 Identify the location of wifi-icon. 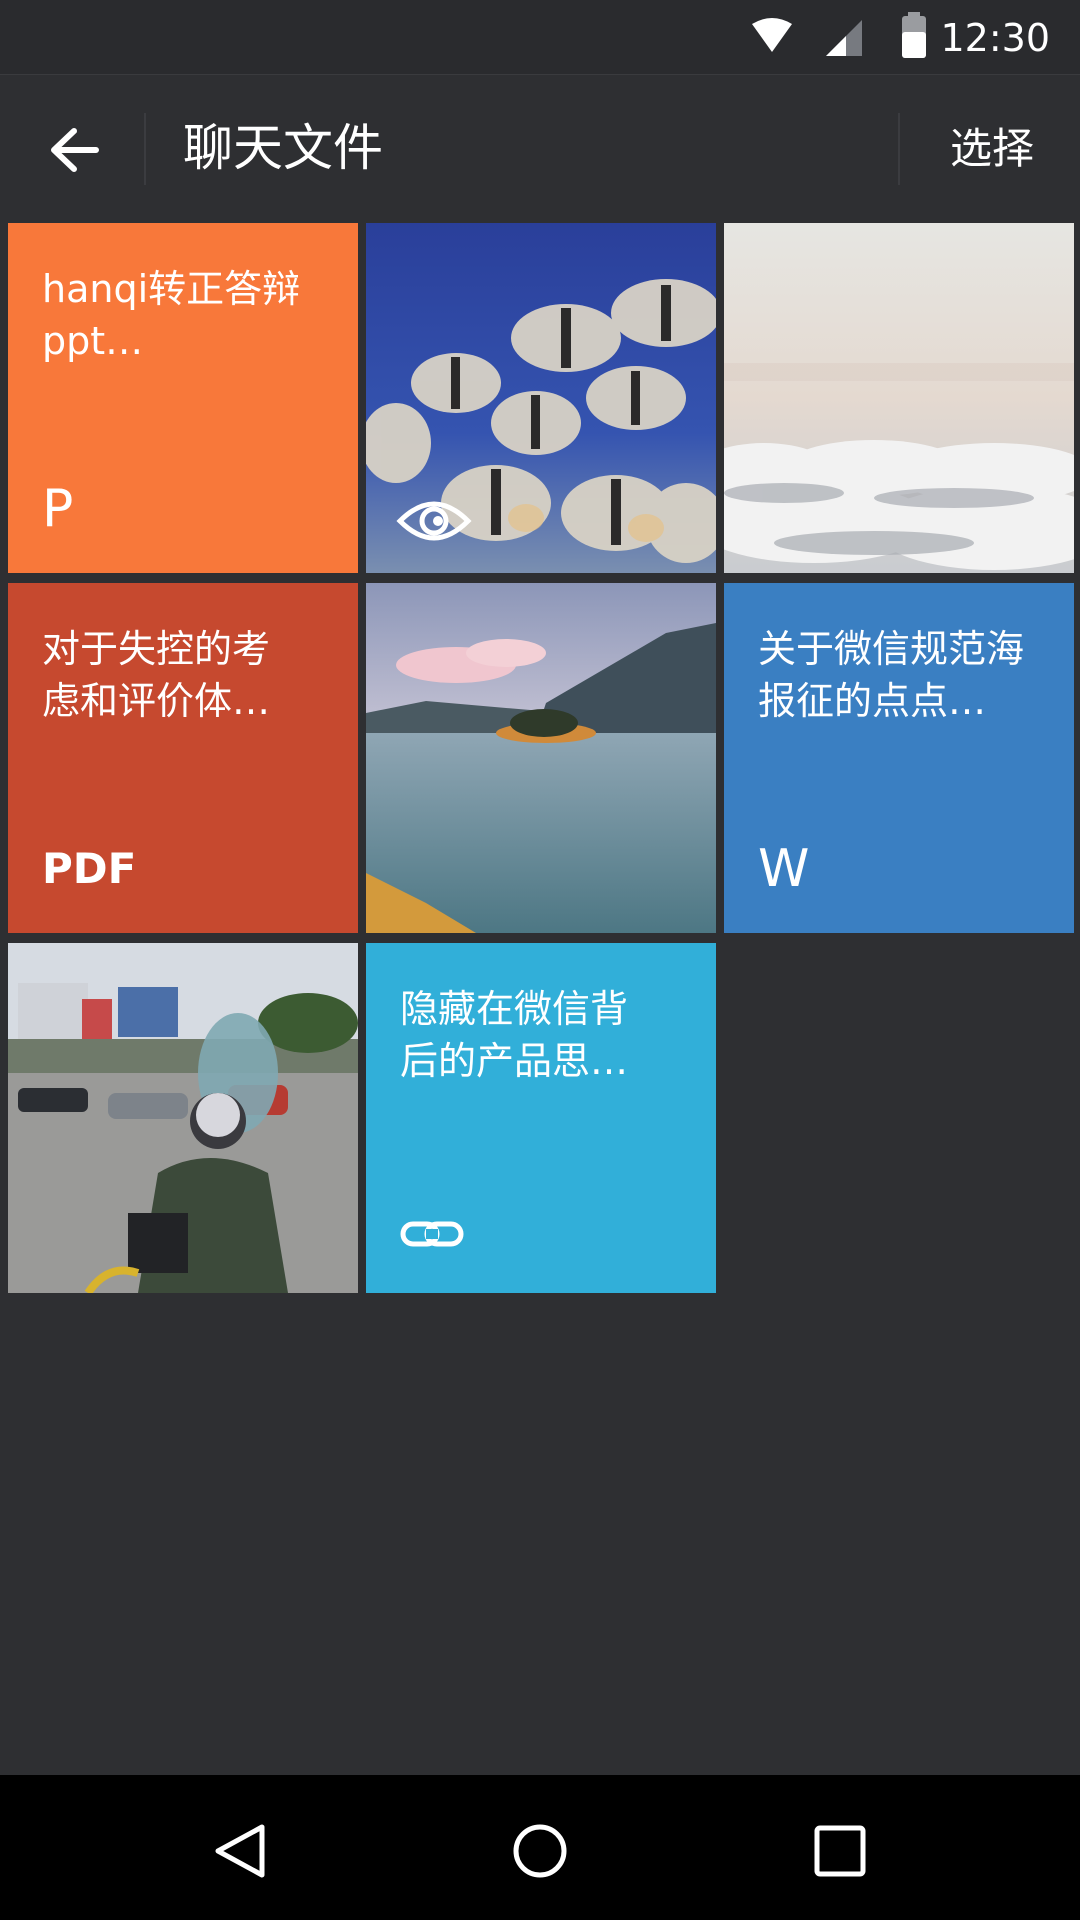
(772, 35).